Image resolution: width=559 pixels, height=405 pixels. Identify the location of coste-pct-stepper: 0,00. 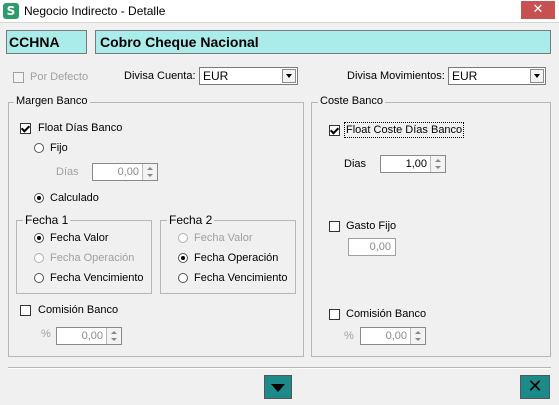
(393, 336).